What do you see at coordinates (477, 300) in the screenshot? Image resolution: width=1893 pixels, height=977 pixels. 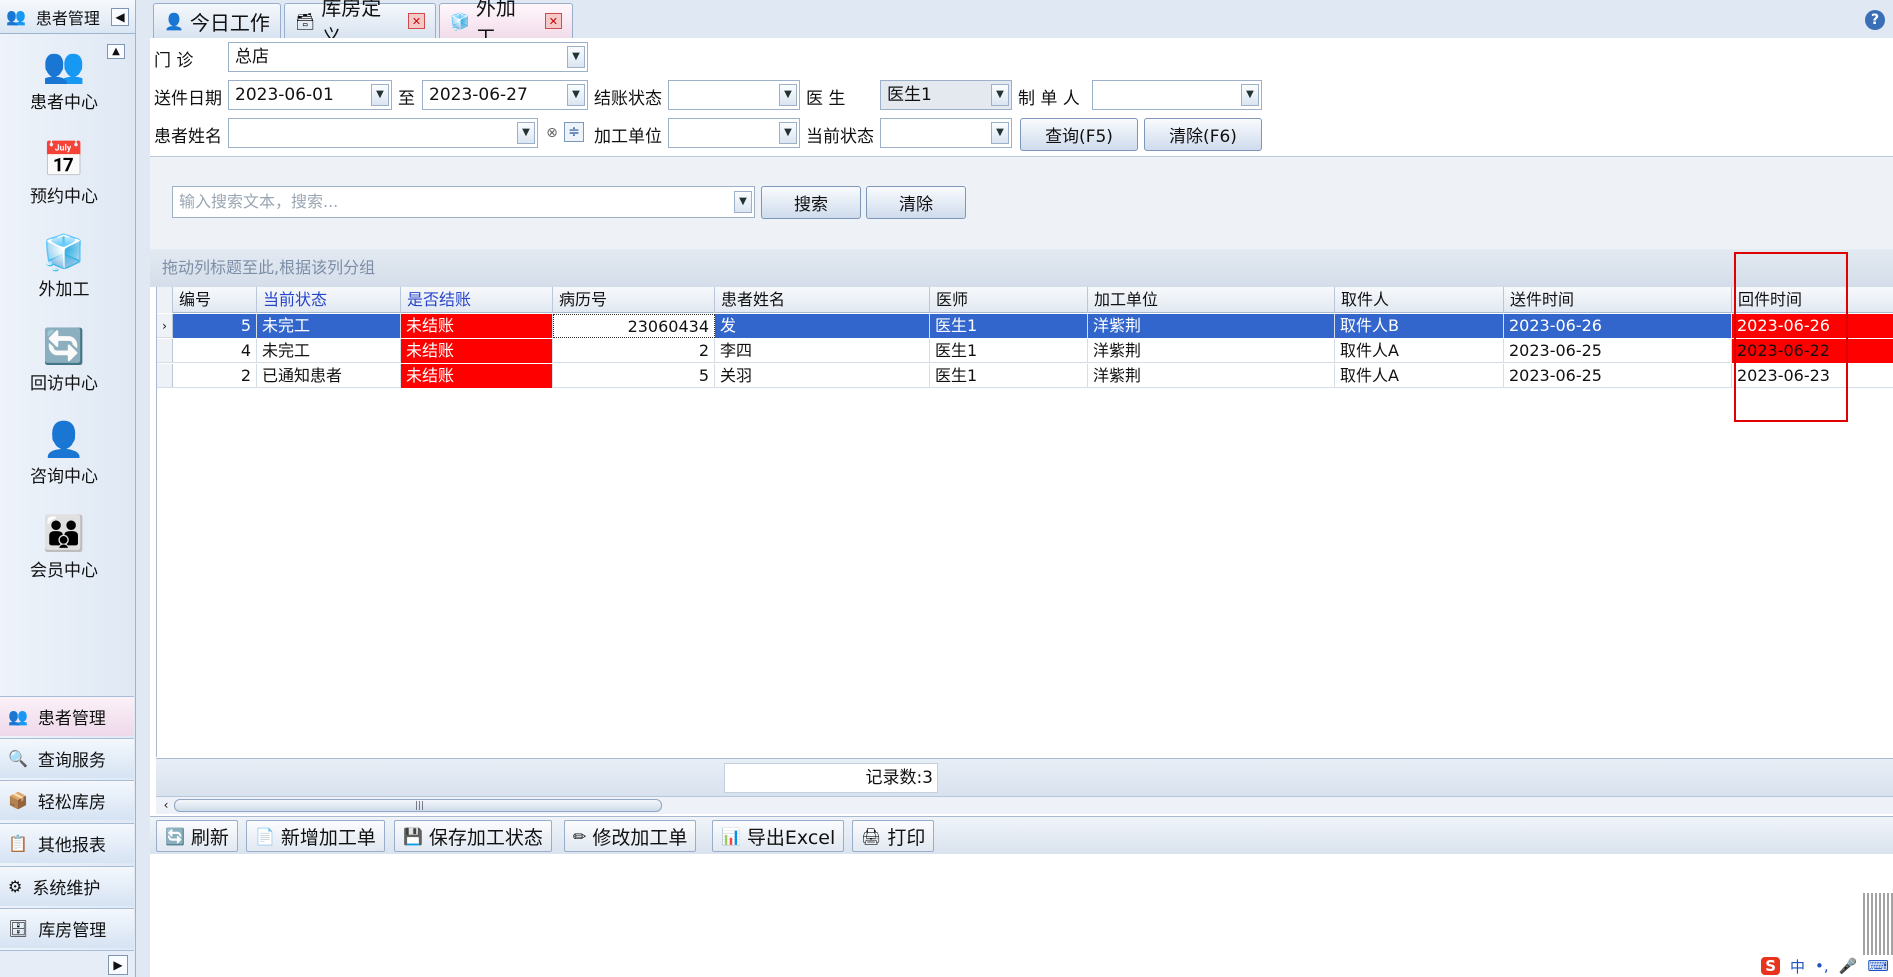 I see `column-header: 是否结账` at bounding box center [477, 300].